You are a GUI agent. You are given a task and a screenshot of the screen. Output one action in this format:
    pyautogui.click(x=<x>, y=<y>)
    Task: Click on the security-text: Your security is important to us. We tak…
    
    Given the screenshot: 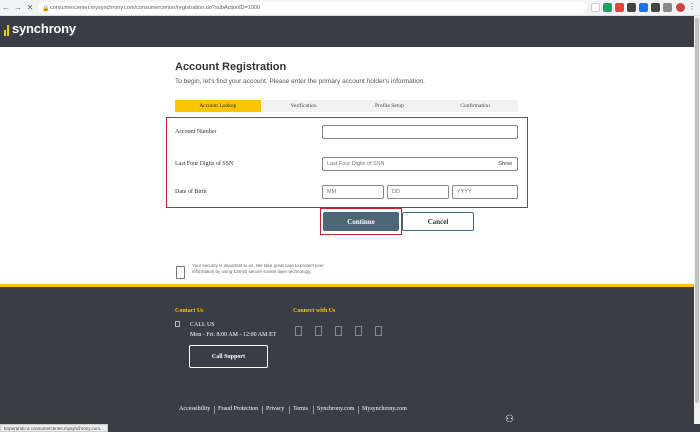 What is the action you would take?
    pyautogui.click(x=258, y=268)
    